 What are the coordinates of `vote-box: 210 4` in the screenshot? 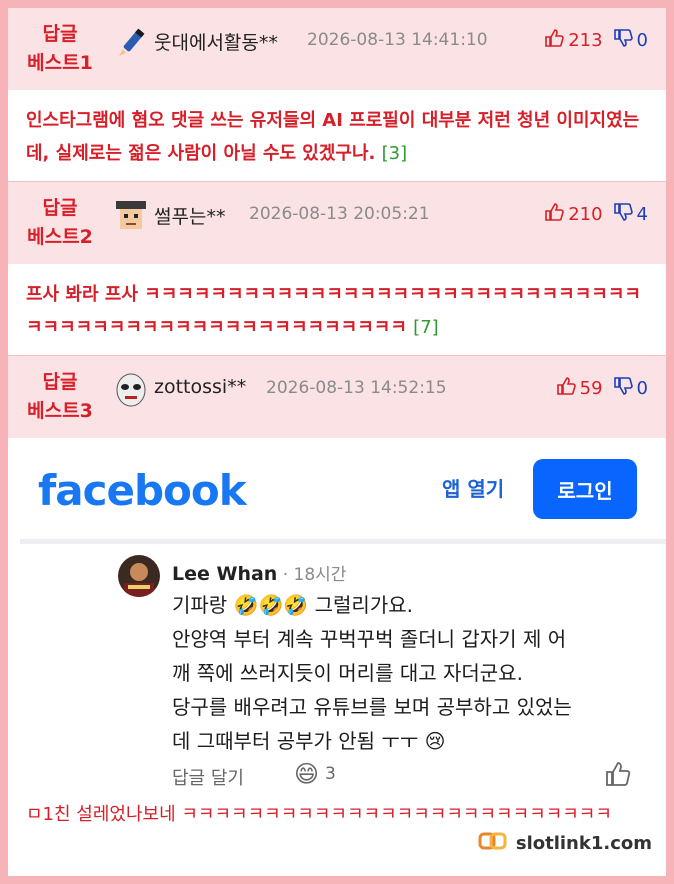 It's located at (596, 214).